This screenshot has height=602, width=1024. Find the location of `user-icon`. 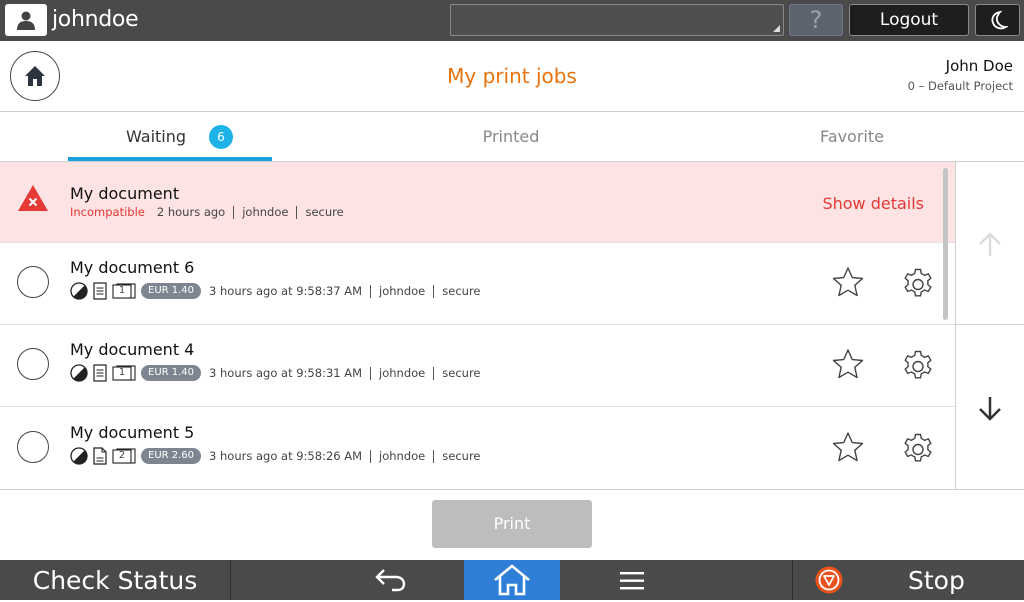

user-icon is located at coordinates (26, 20).